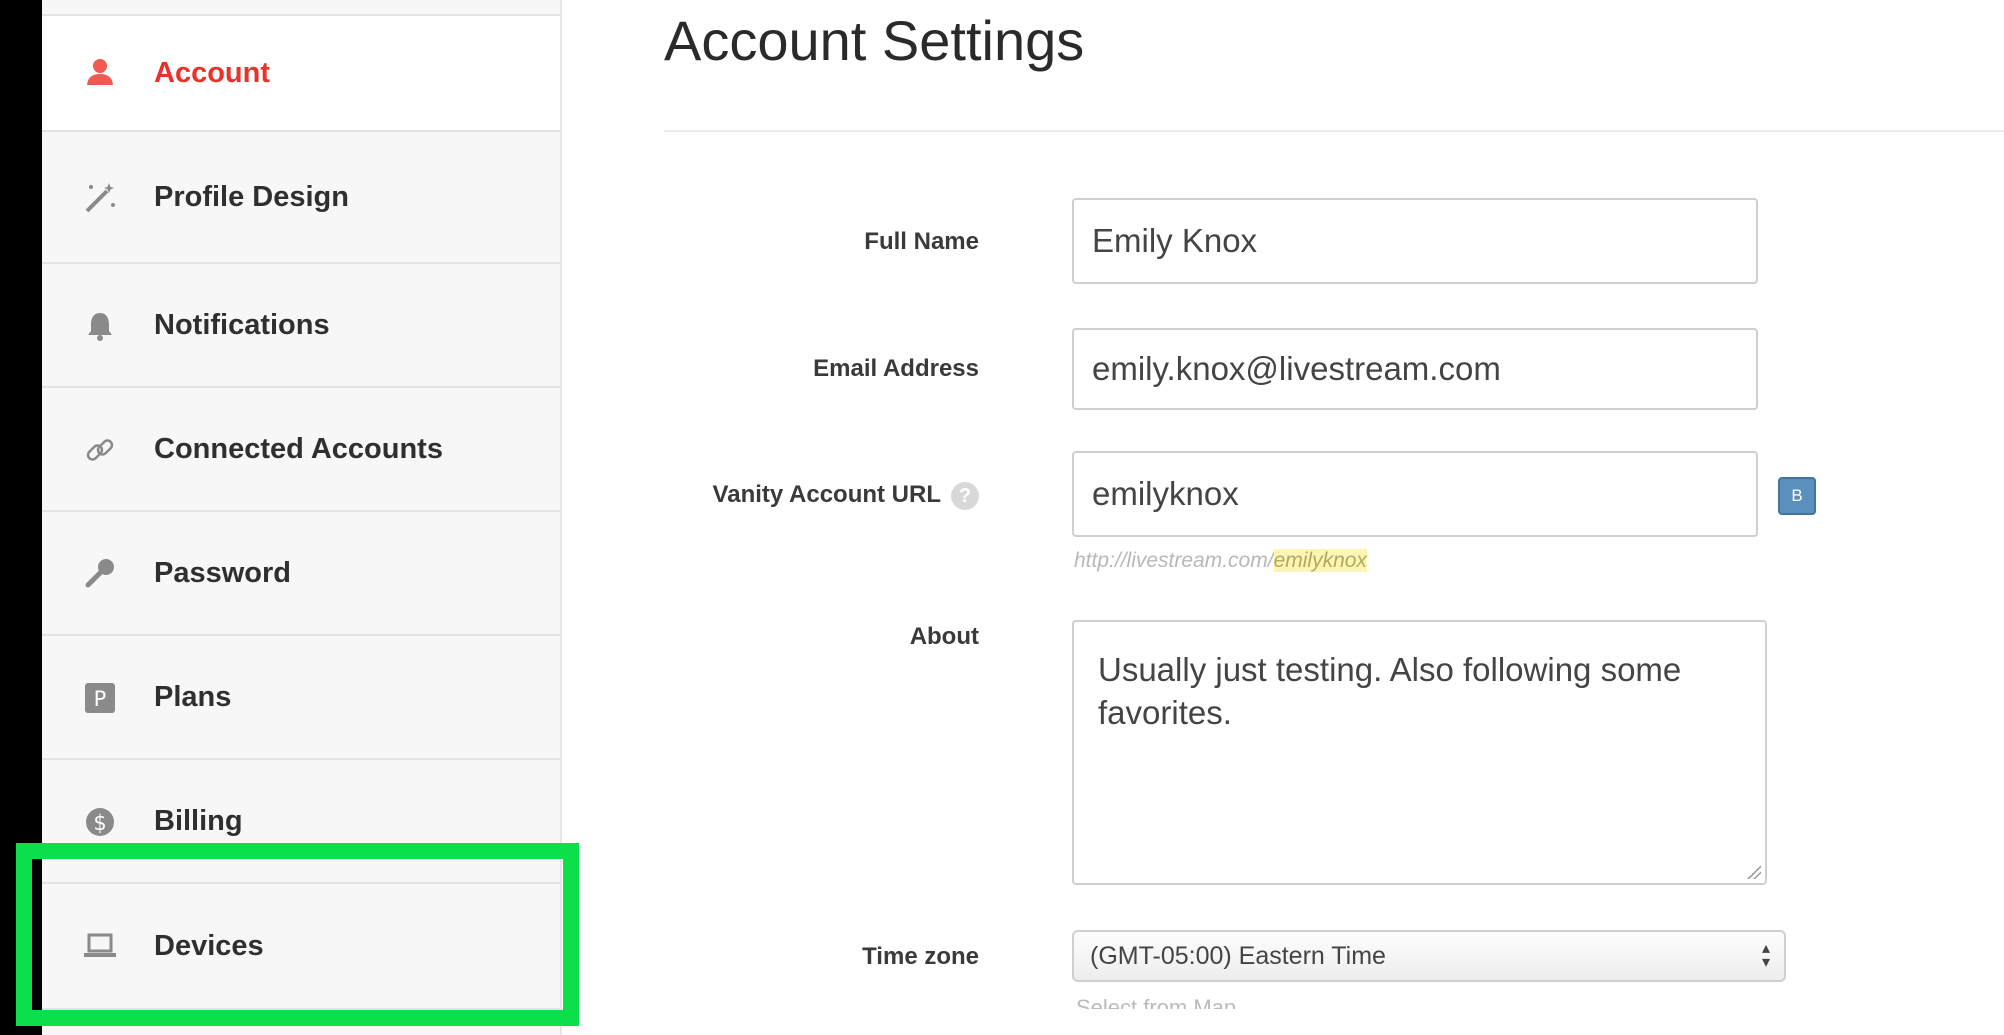 This screenshot has height=1035, width=2004. I want to click on sidebar-item-profile-design: Profile Design, so click(301, 198).